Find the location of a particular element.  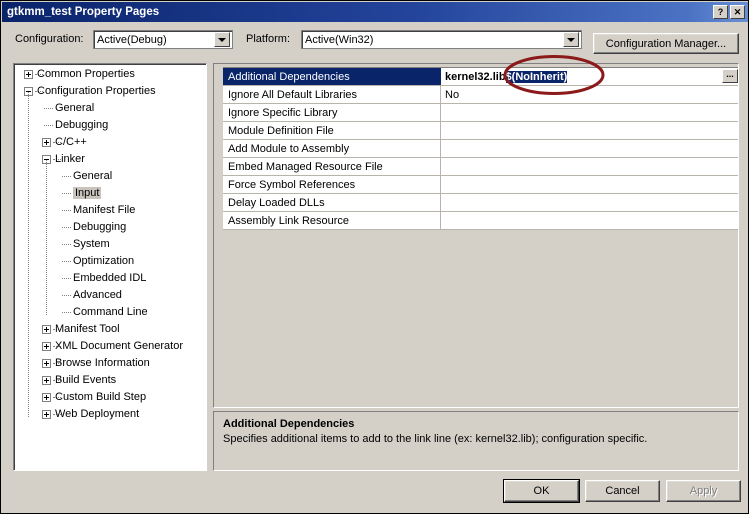

tree-item-build-events: Build Events is located at coordinates (110, 380).